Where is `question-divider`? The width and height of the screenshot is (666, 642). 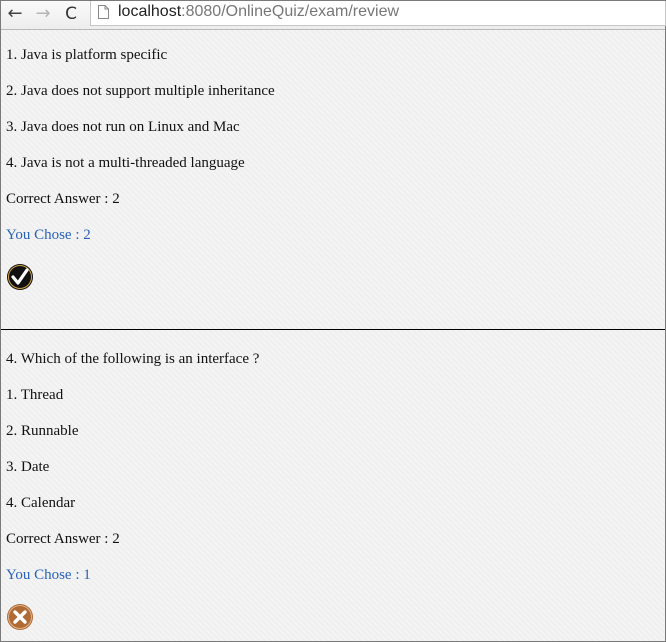 question-divider is located at coordinates (333, 329).